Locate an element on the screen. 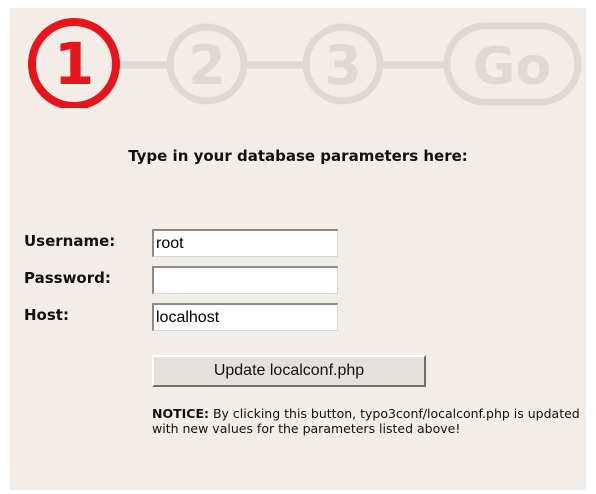 This screenshot has height=494, width=596. username-label: Username: is located at coordinates (70, 241).